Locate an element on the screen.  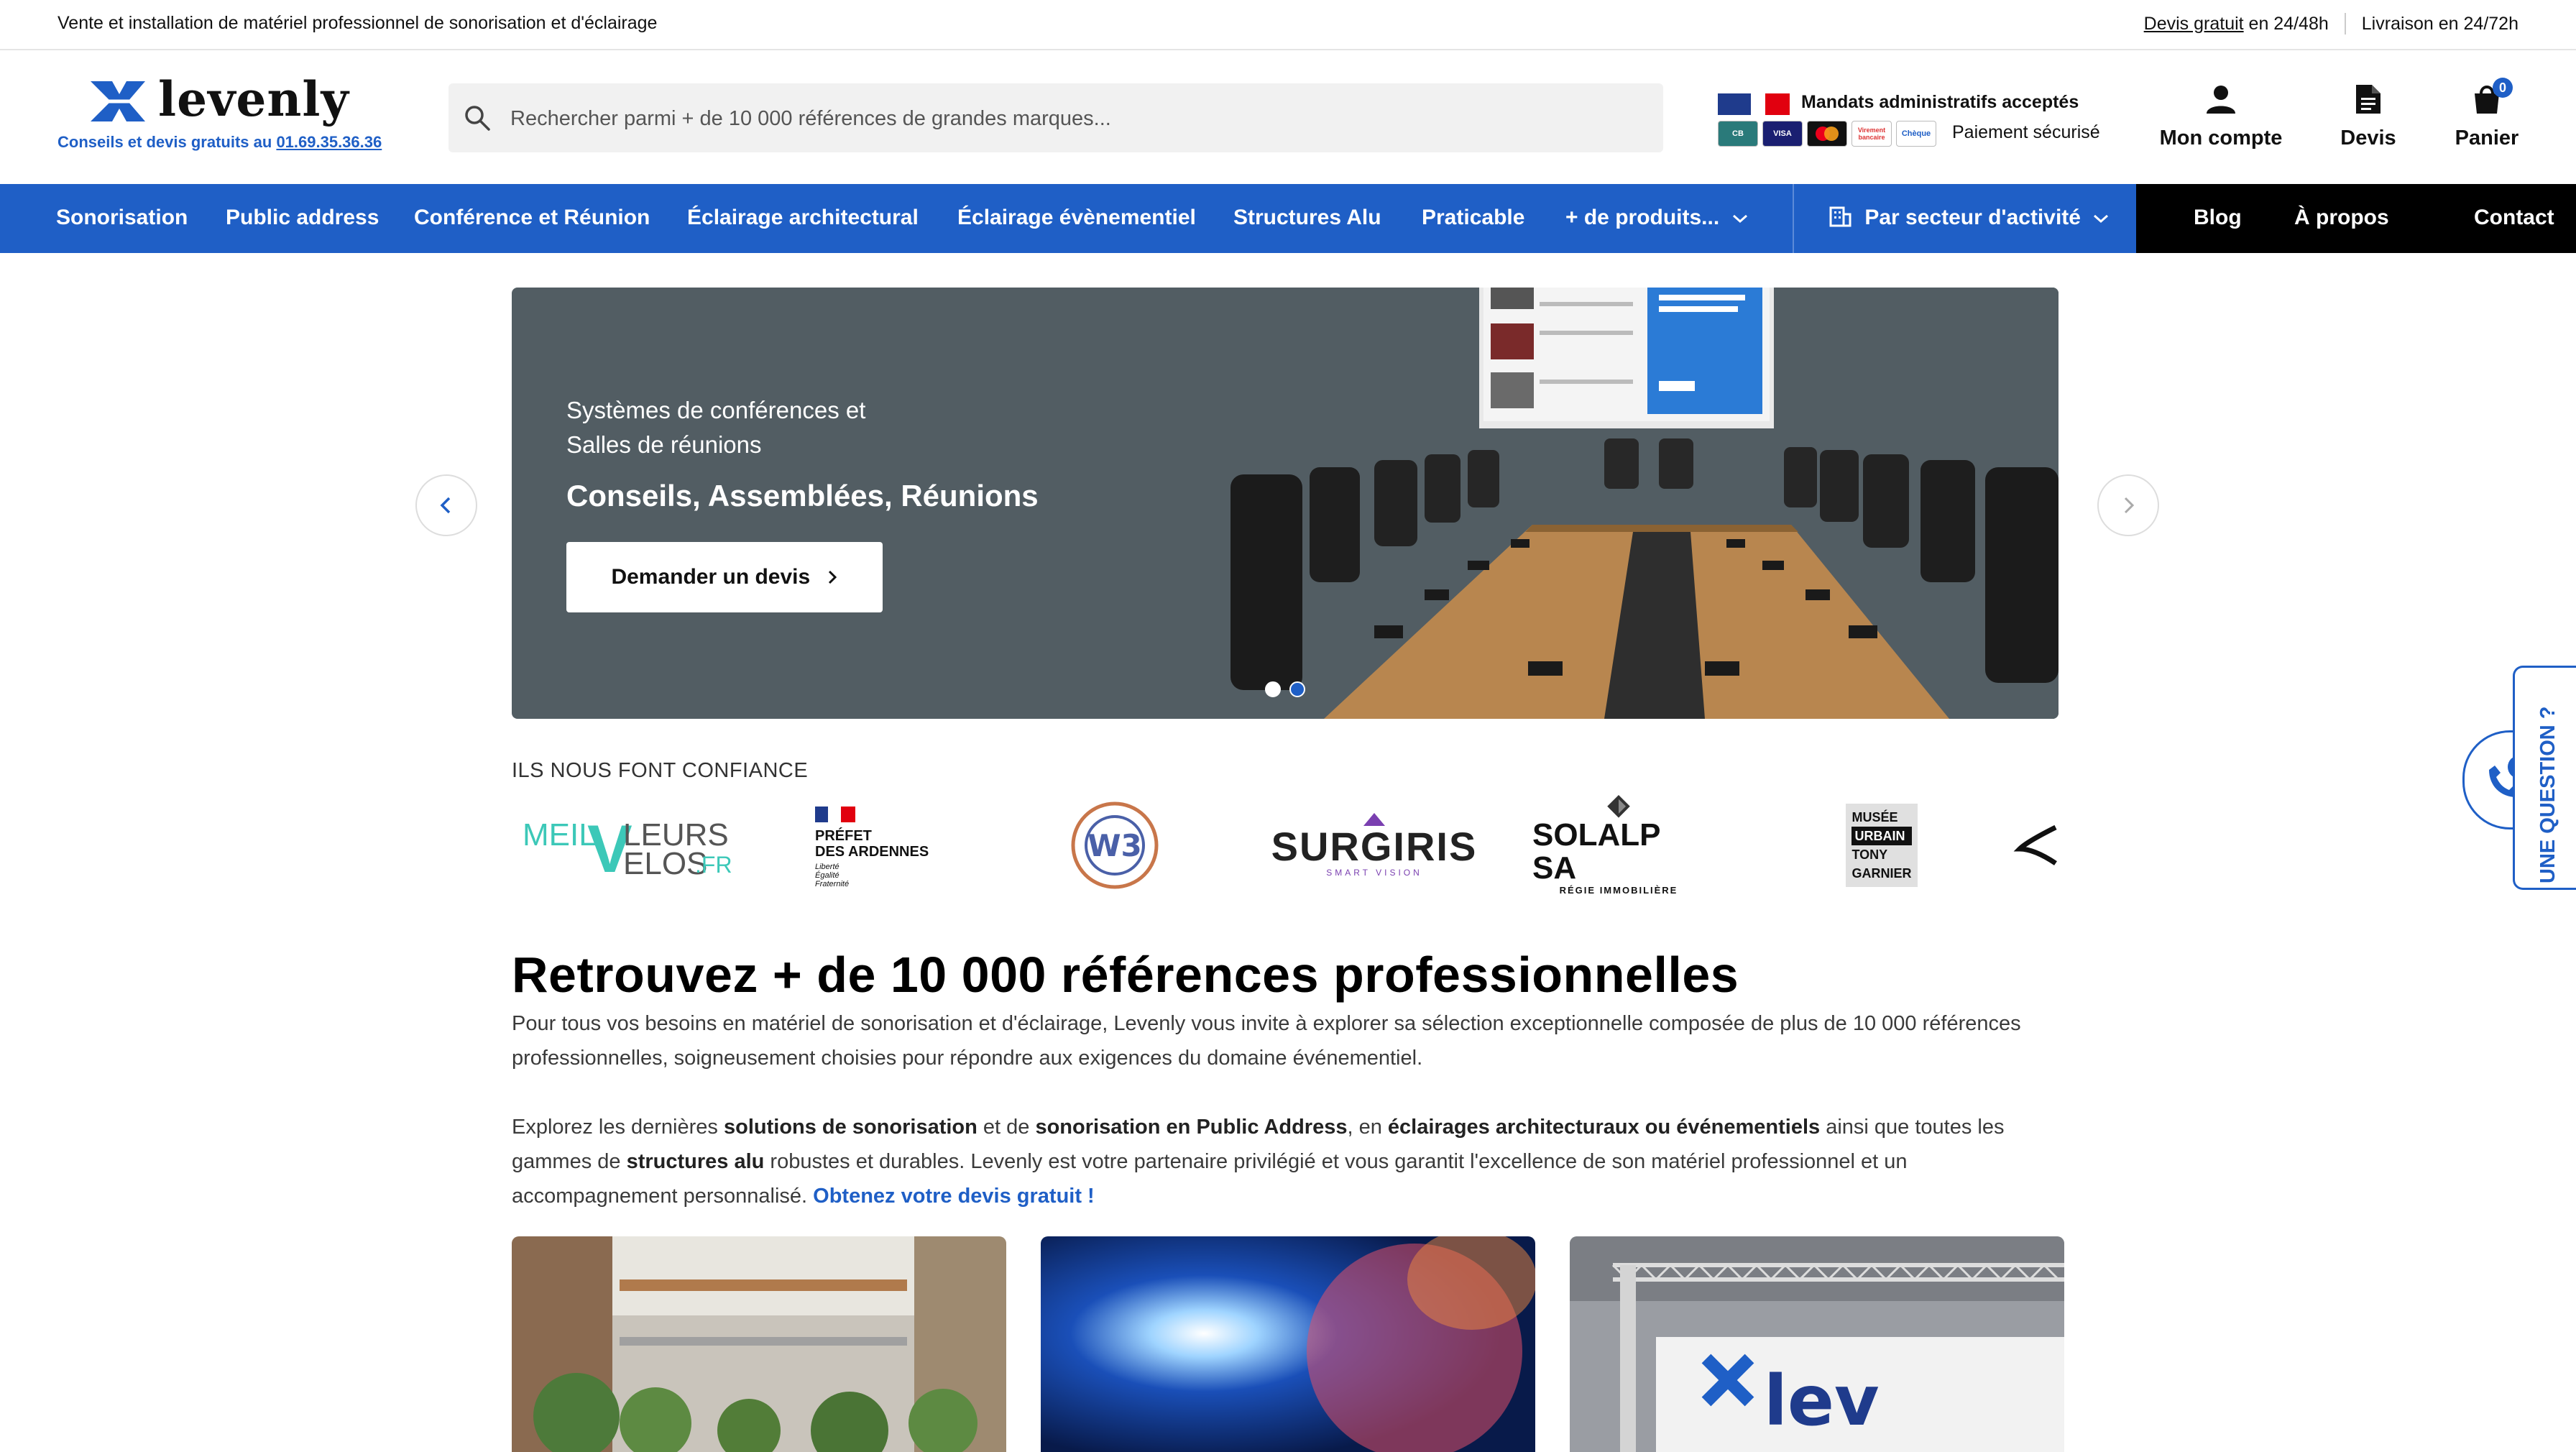
cb-card-icon: CB is located at coordinates (1738, 134).